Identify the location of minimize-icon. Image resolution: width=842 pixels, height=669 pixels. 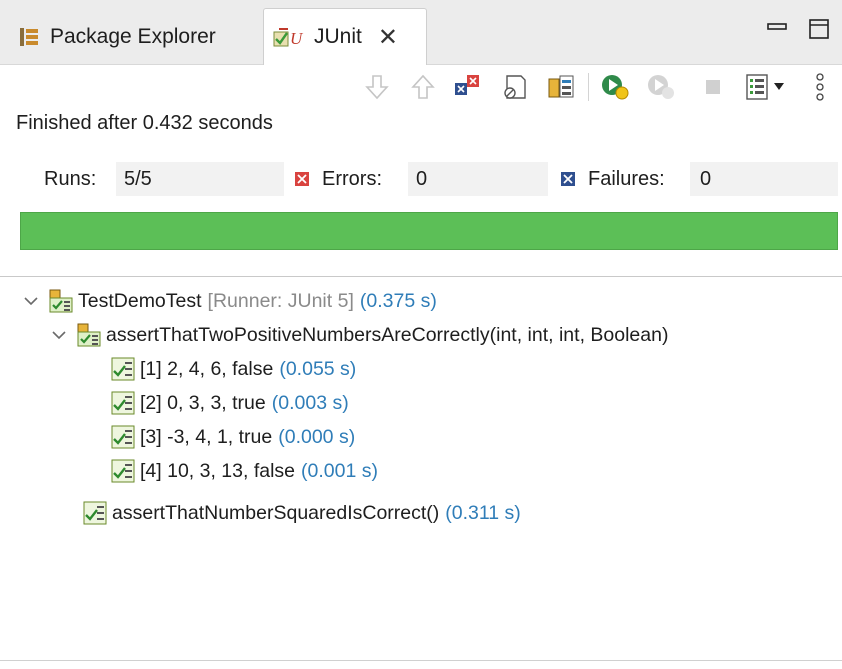
(777, 29).